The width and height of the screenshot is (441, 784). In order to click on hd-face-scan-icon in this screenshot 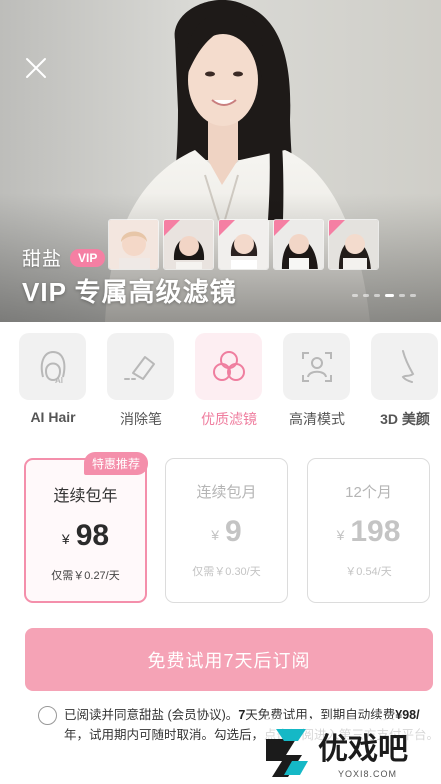, I will do `click(316, 366)`.